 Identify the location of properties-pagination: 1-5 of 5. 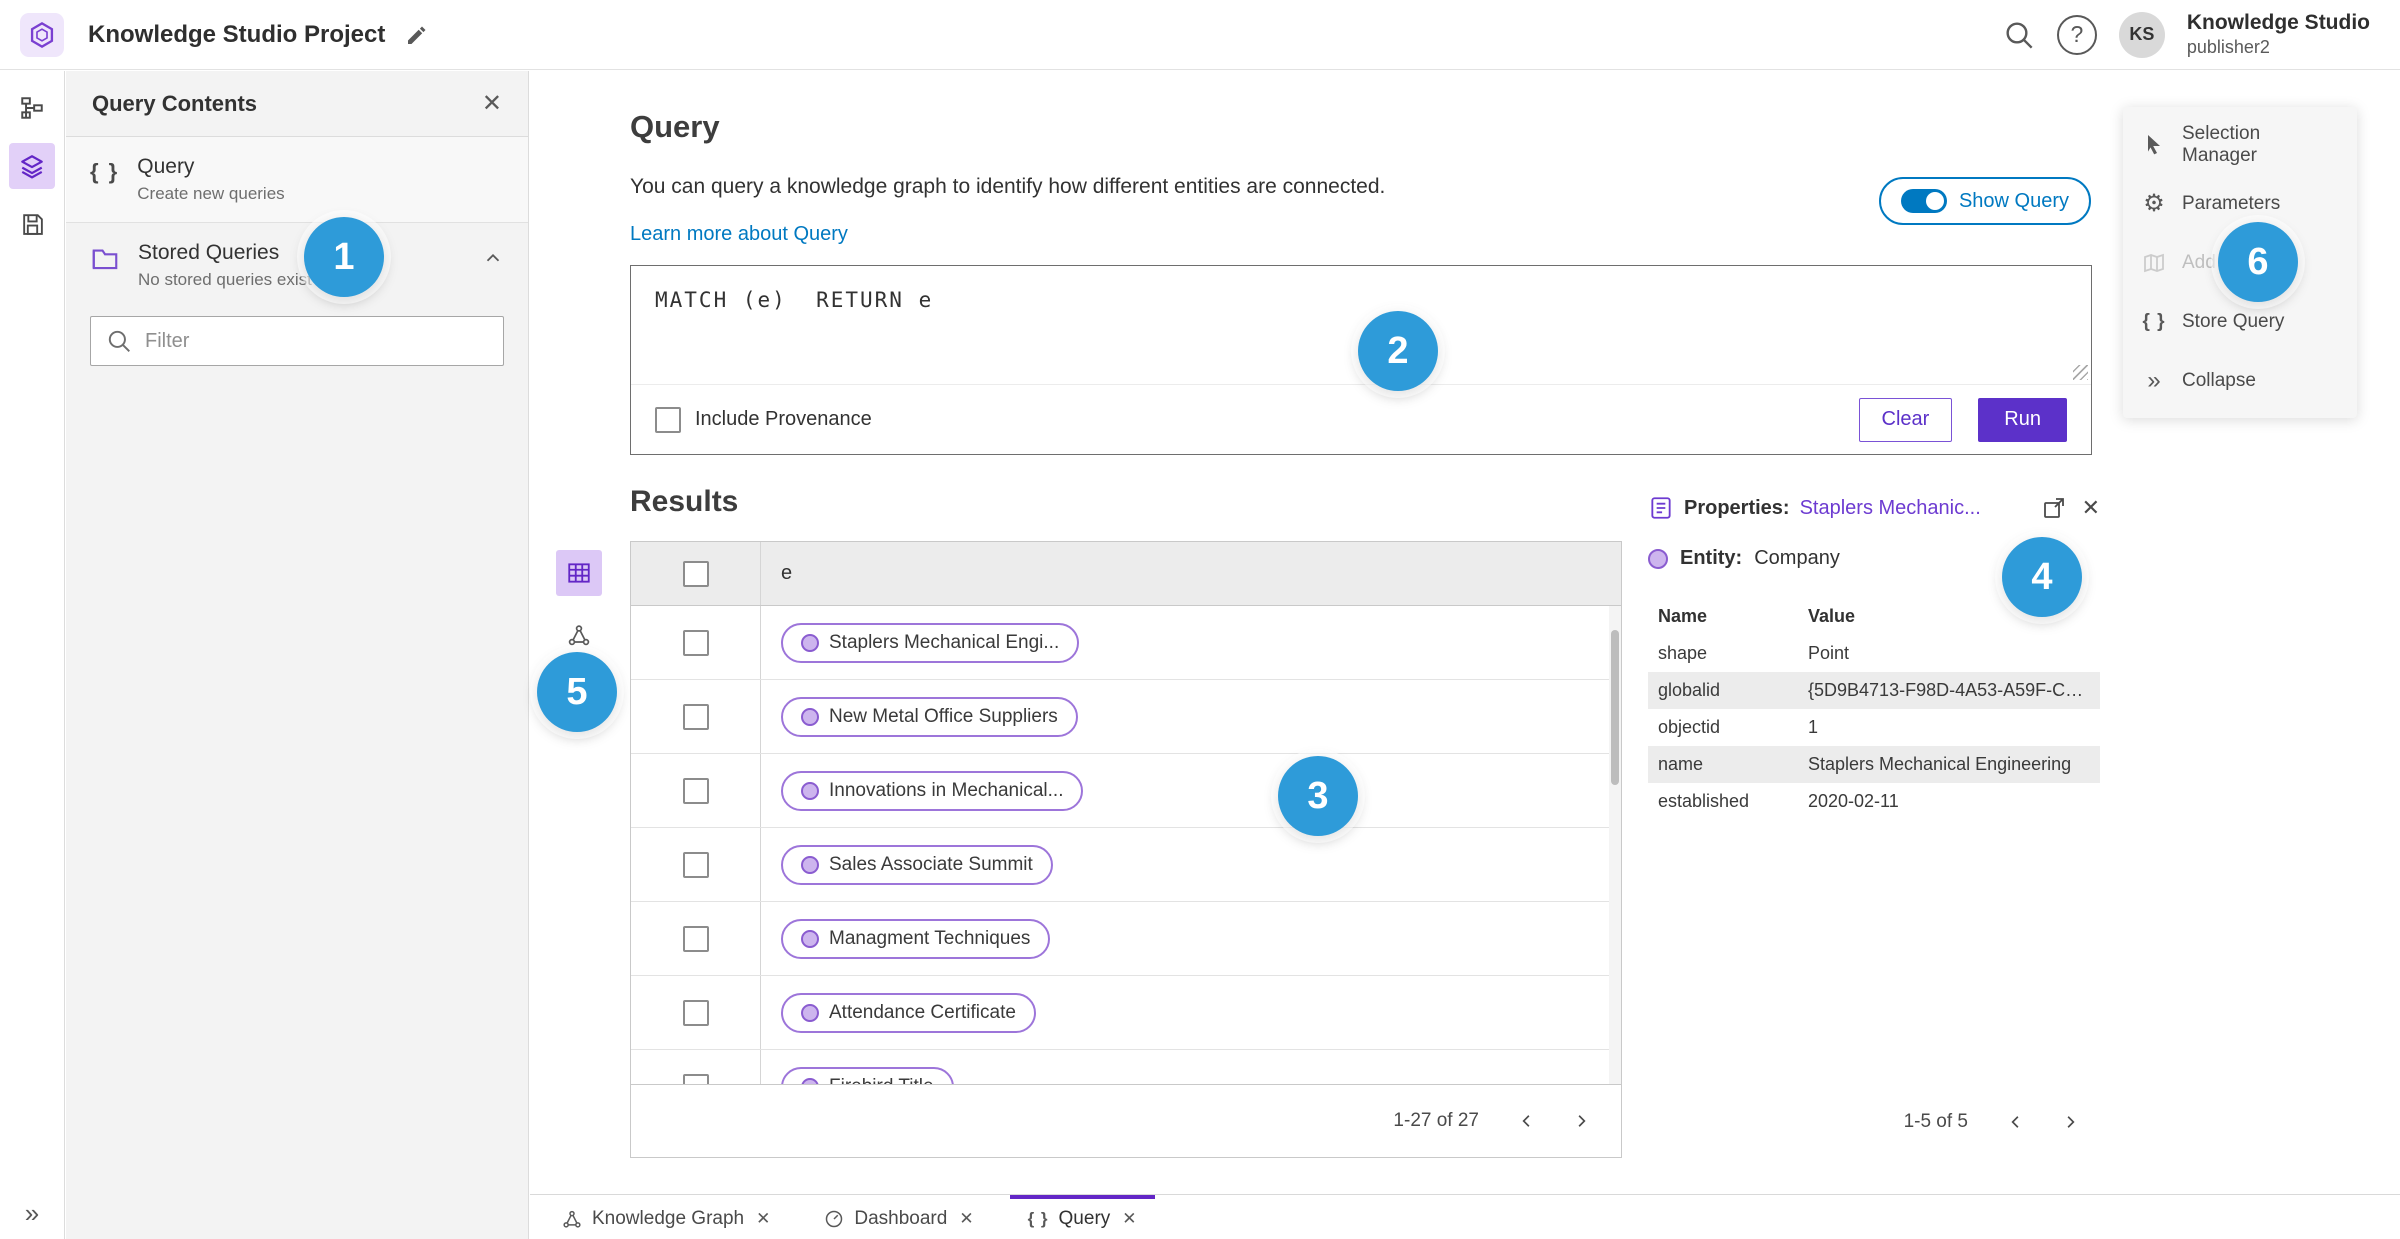
(1874, 1122).